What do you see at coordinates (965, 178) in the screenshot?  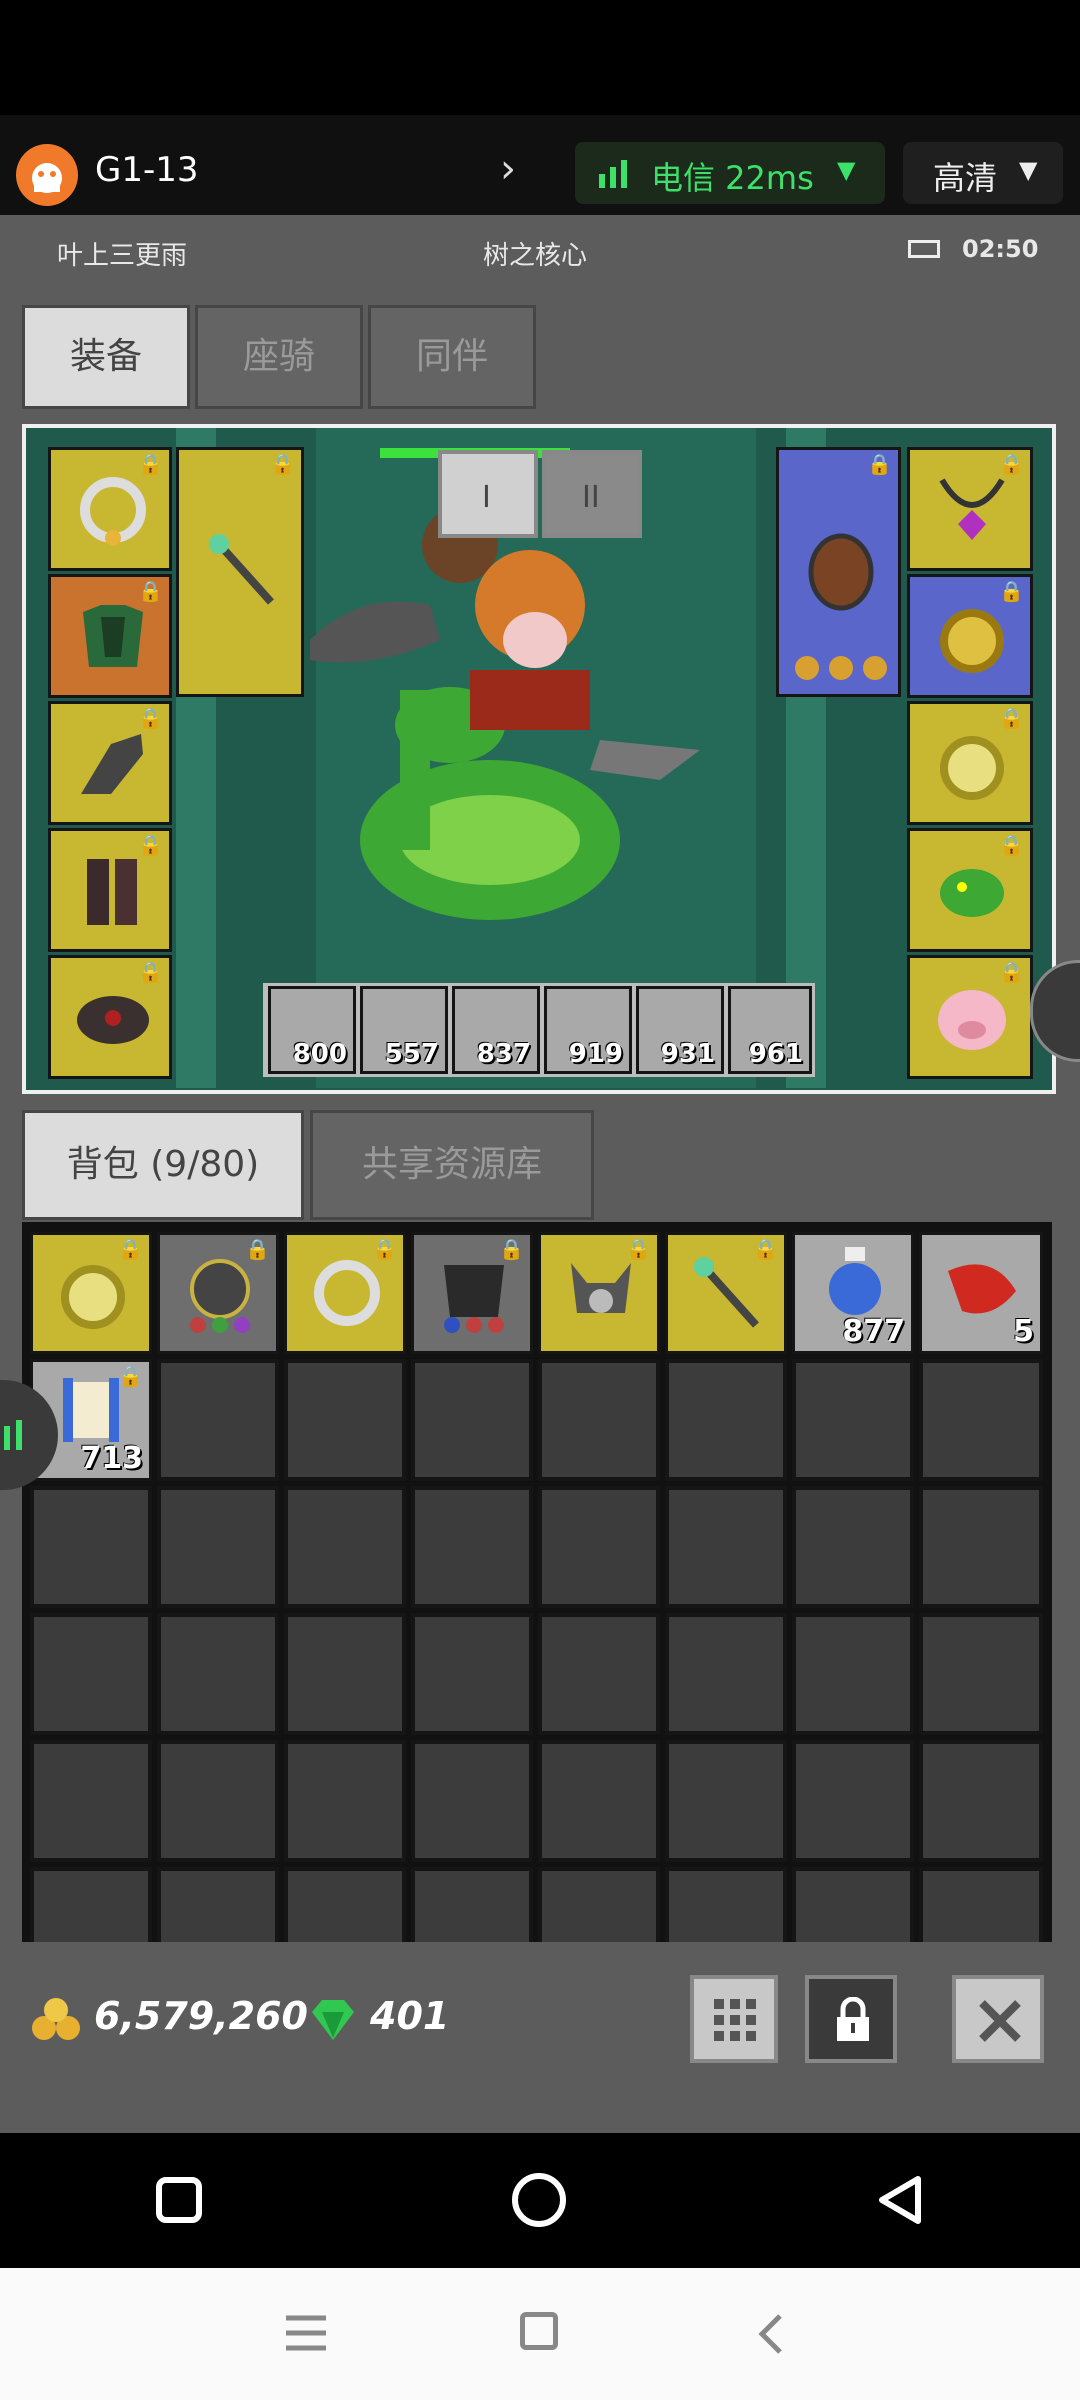 I see `quality-label: 高清` at bounding box center [965, 178].